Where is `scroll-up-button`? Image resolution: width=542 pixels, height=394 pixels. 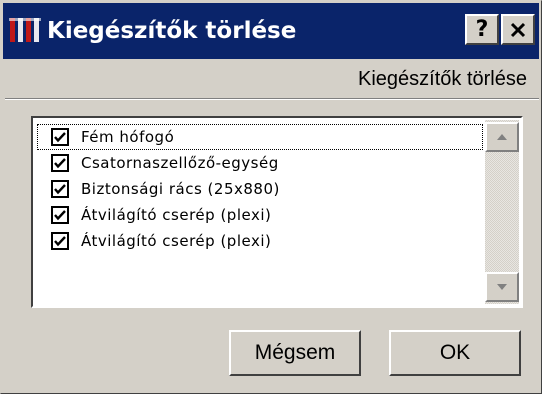
scroll-up-button is located at coordinates (502, 137).